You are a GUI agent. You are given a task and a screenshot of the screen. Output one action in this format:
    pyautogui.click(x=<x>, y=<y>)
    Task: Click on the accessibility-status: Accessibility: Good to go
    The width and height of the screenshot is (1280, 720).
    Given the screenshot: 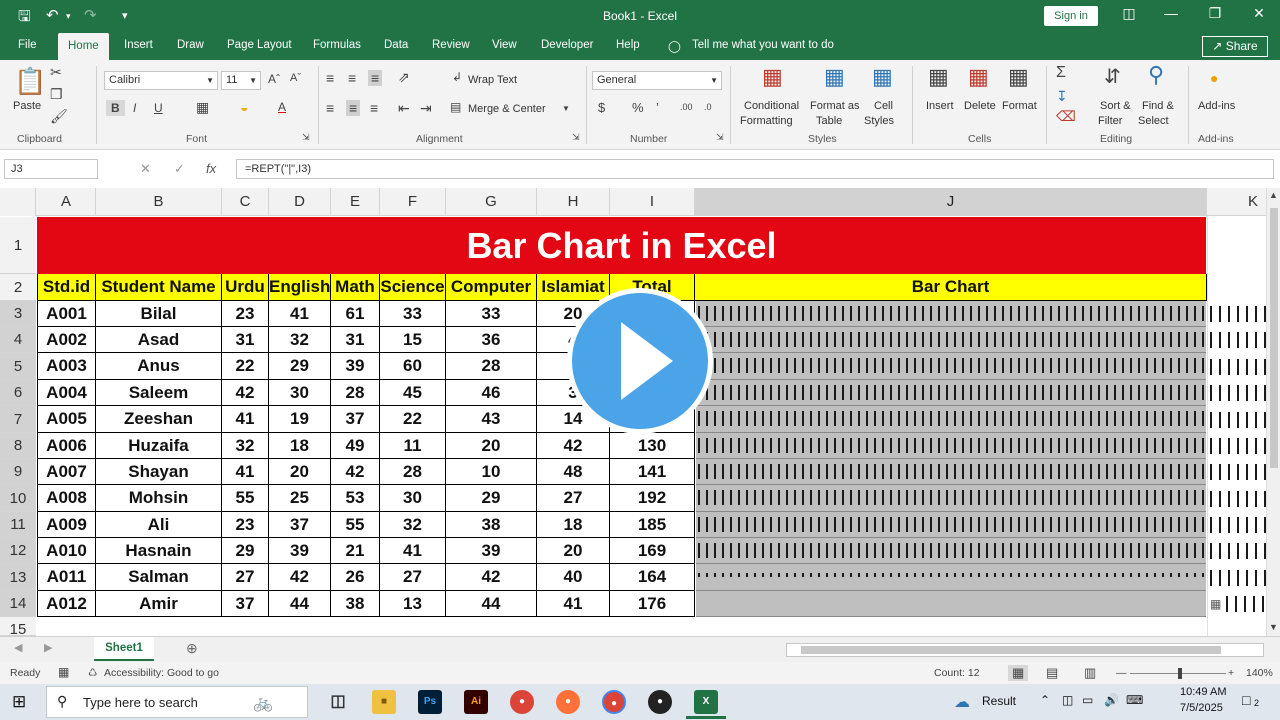 What is the action you would take?
    pyautogui.click(x=161, y=673)
    